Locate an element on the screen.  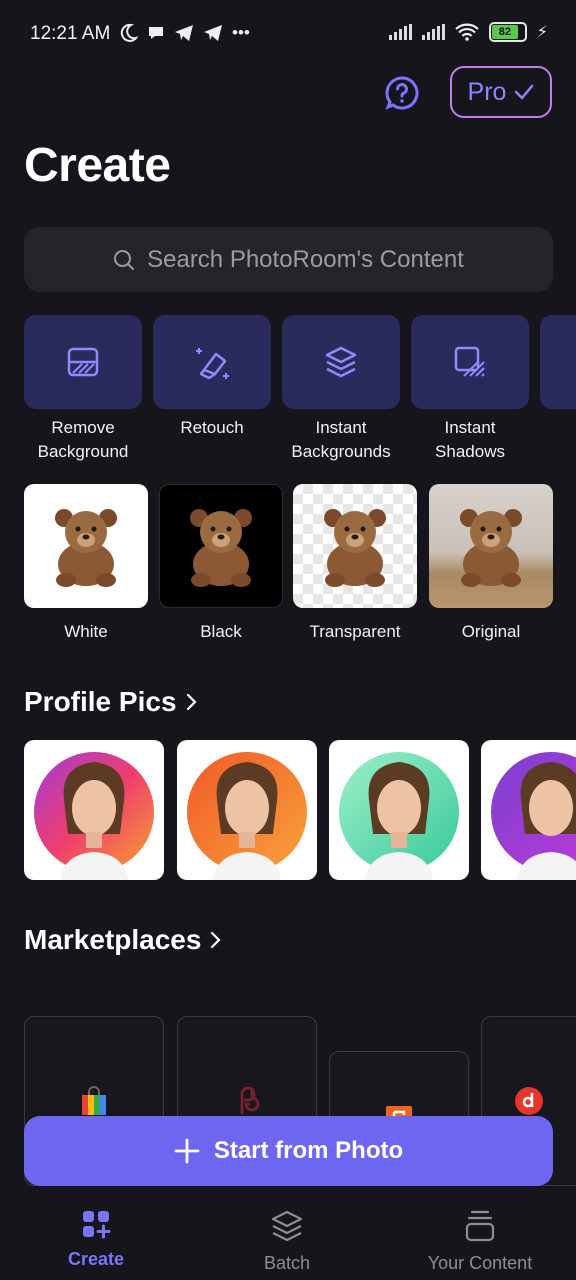
pro-button: Pro is located at coordinates (501, 92).